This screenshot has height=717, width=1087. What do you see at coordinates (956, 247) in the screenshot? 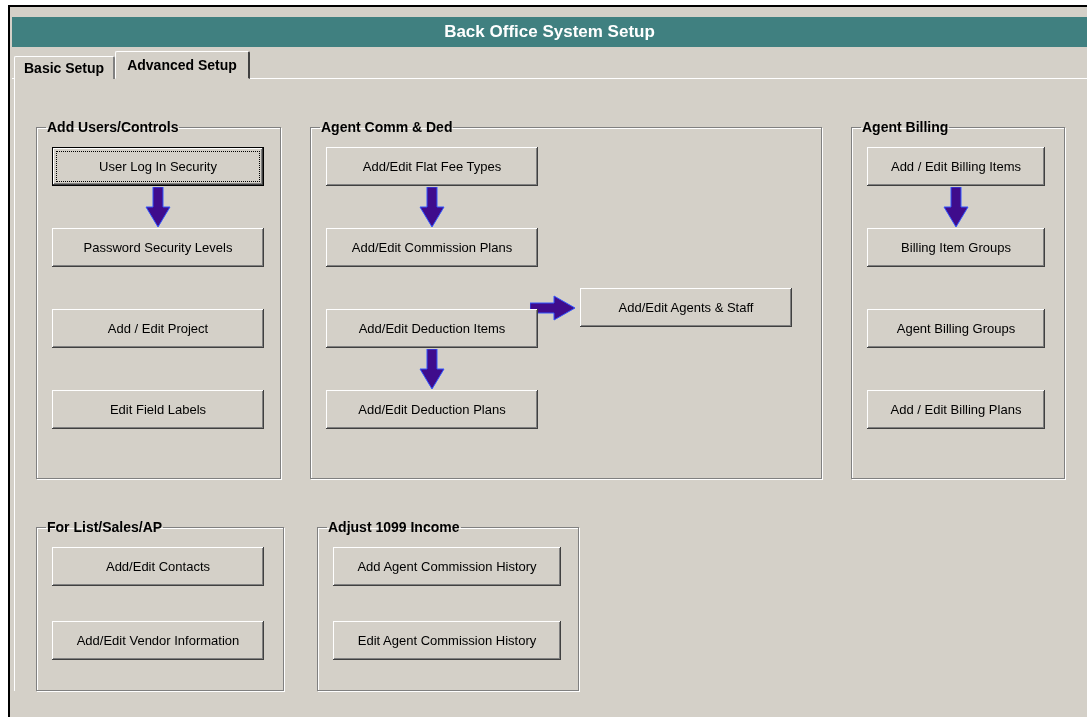
I see `setup-button: Billing Item Groups` at bounding box center [956, 247].